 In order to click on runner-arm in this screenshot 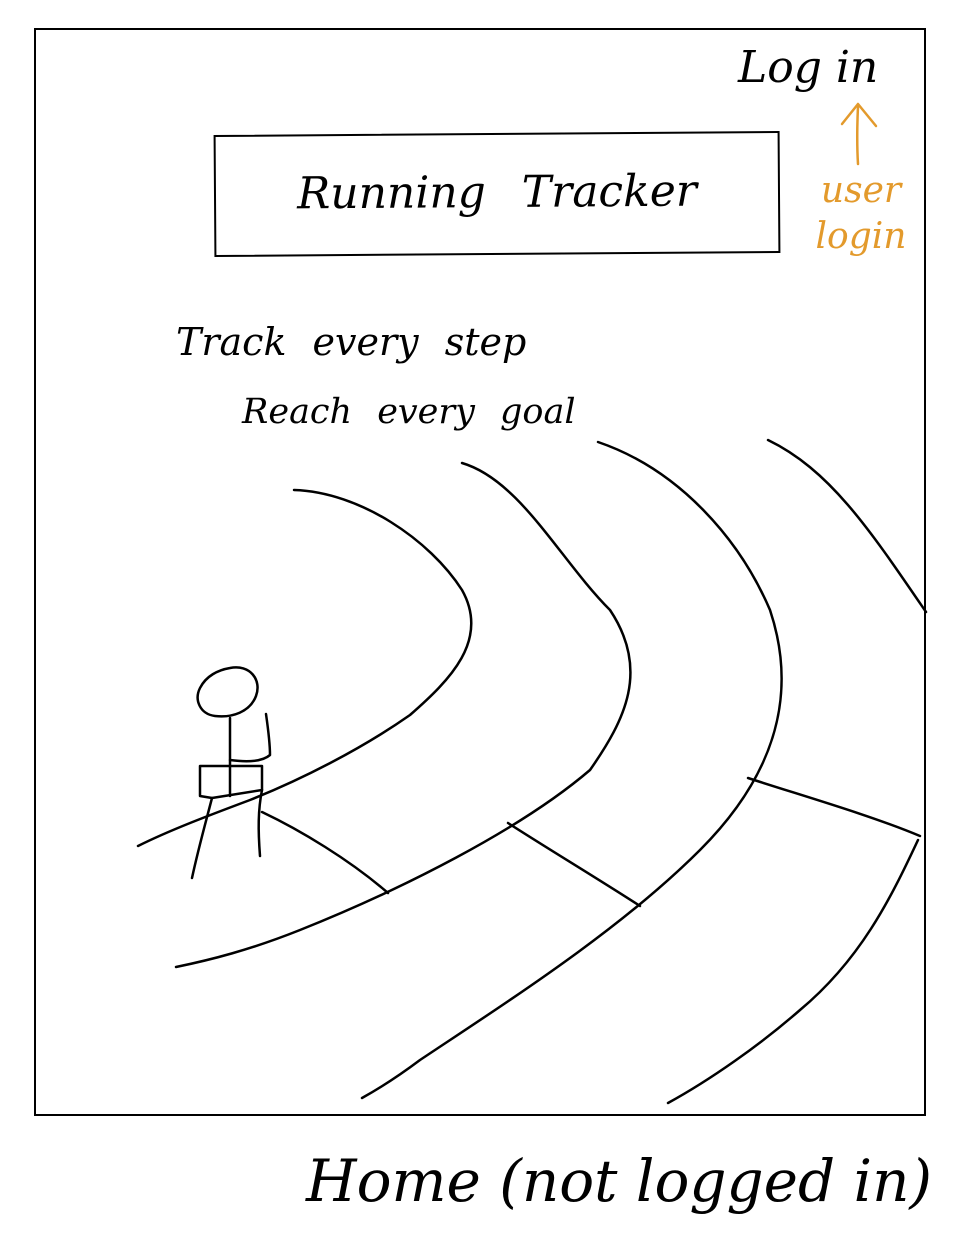, I will do `click(250, 737)`.